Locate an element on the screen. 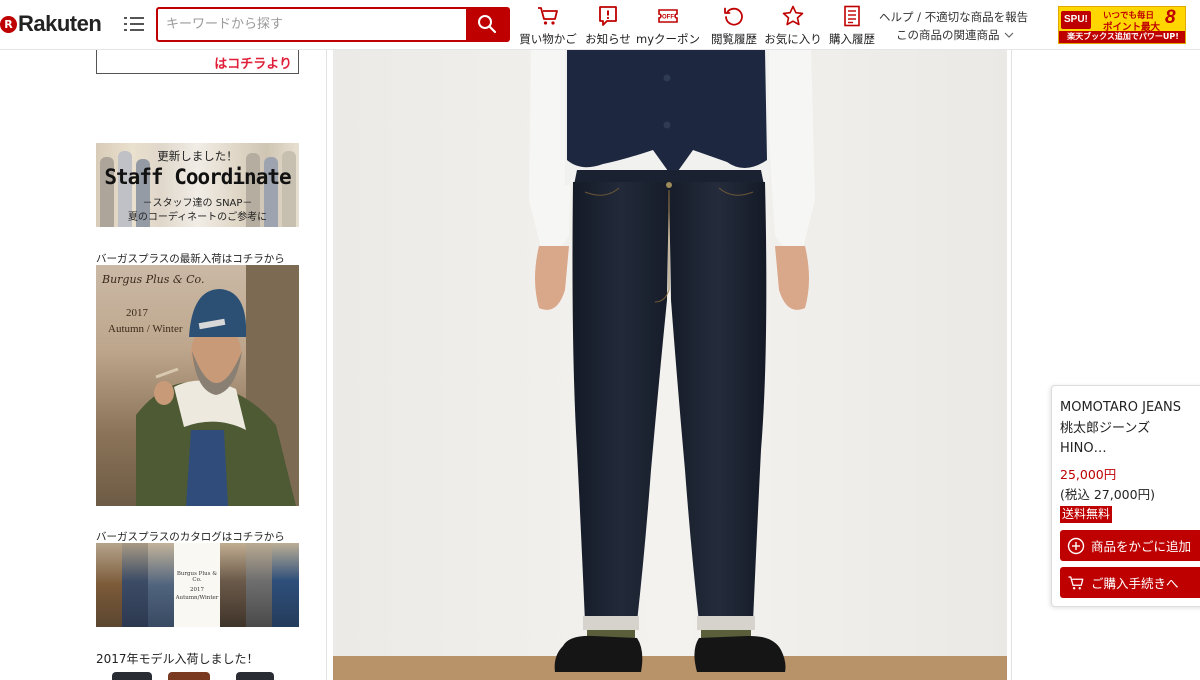 The height and width of the screenshot is (680, 1200). related-items-dropdown: この商品の関連商品 is located at coordinates (953, 35).